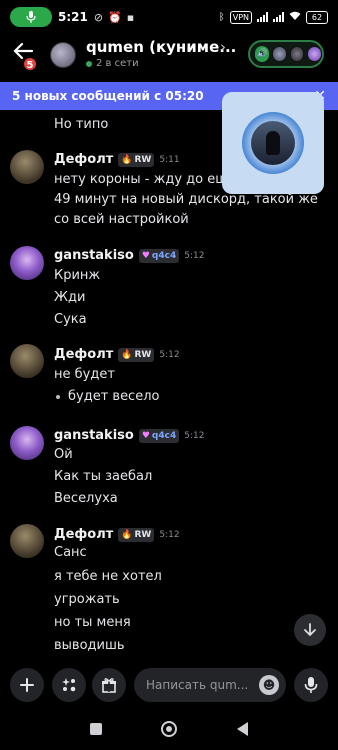  What do you see at coordinates (92, 622) in the screenshot?
I see `message-text: но ты меня` at bounding box center [92, 622].